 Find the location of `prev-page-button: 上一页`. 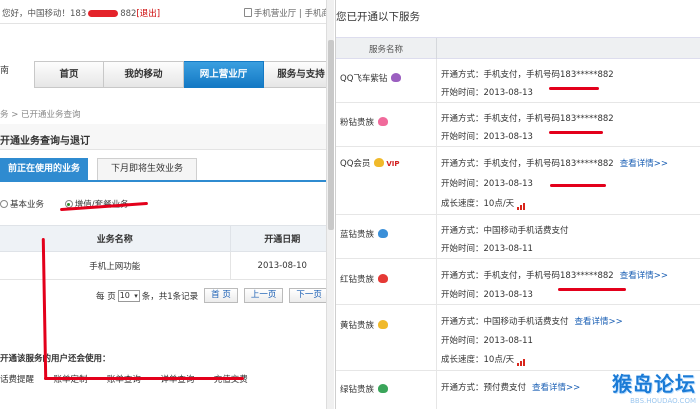

prev-page-button: 上一页 is located at coordinates (263, 295).